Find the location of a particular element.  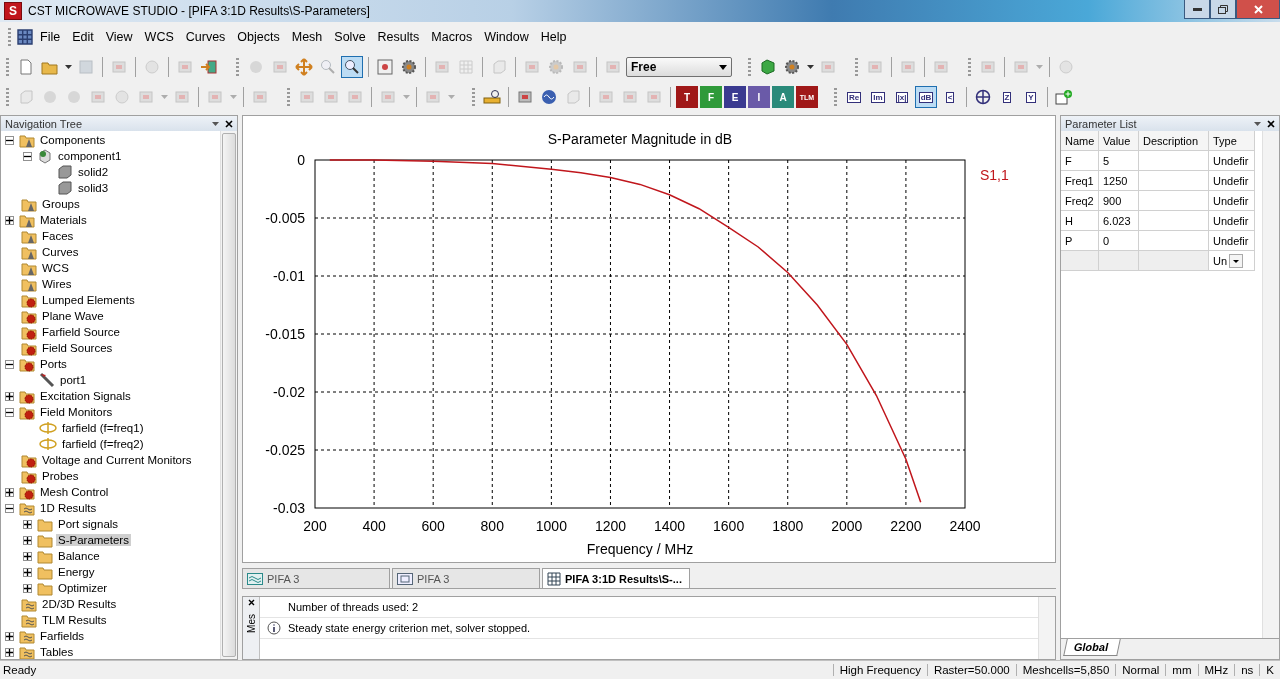

tree-item: solid2 is located at coordinates (93, 172).